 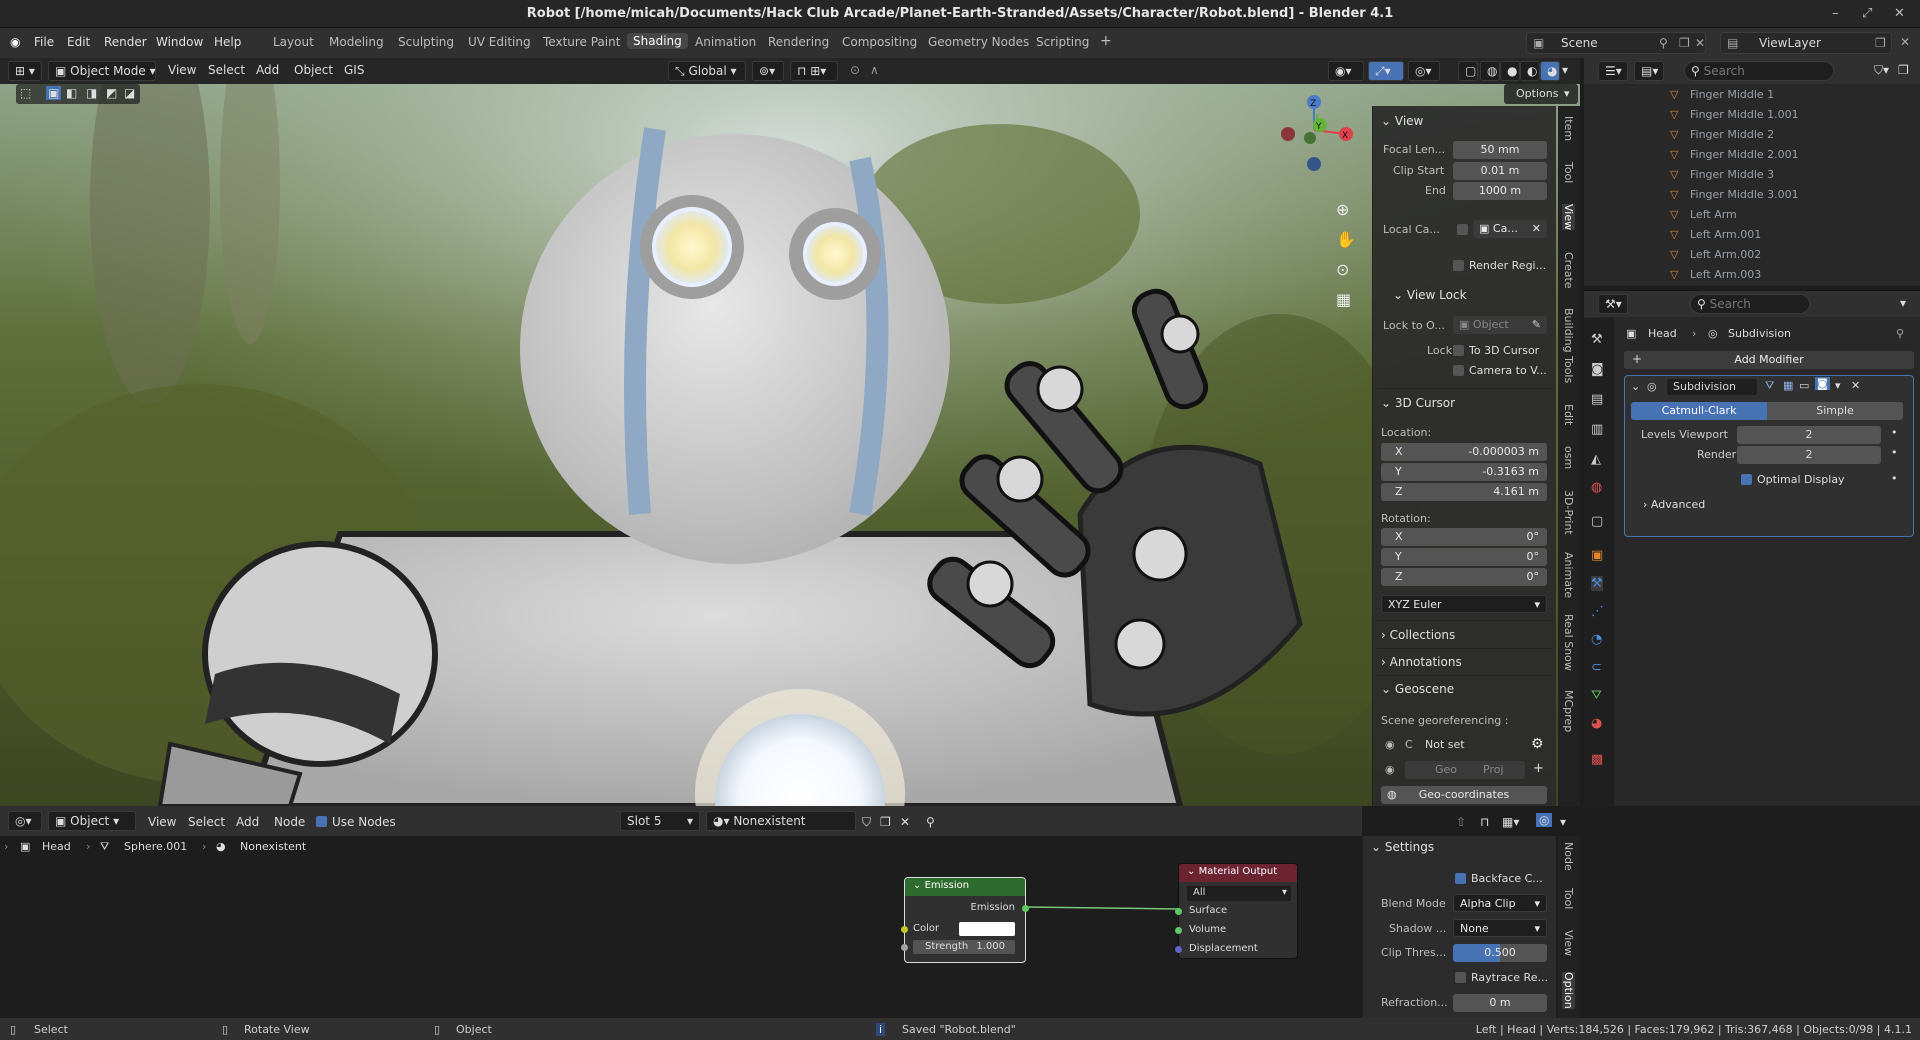 What do you see at coordinates (162, 822) in the screenshot?
I see `node-menu-view: View` at bounding box center [162, 822].